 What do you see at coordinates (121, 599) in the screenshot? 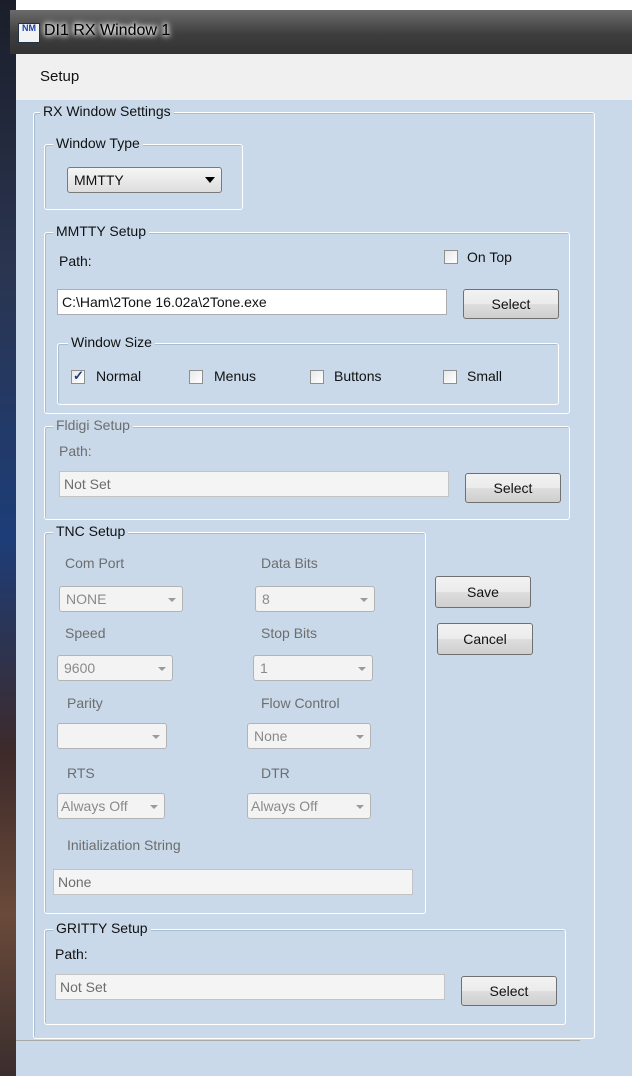
I see `com-port-dropdown: NONE` at bounding box center [121, 599].